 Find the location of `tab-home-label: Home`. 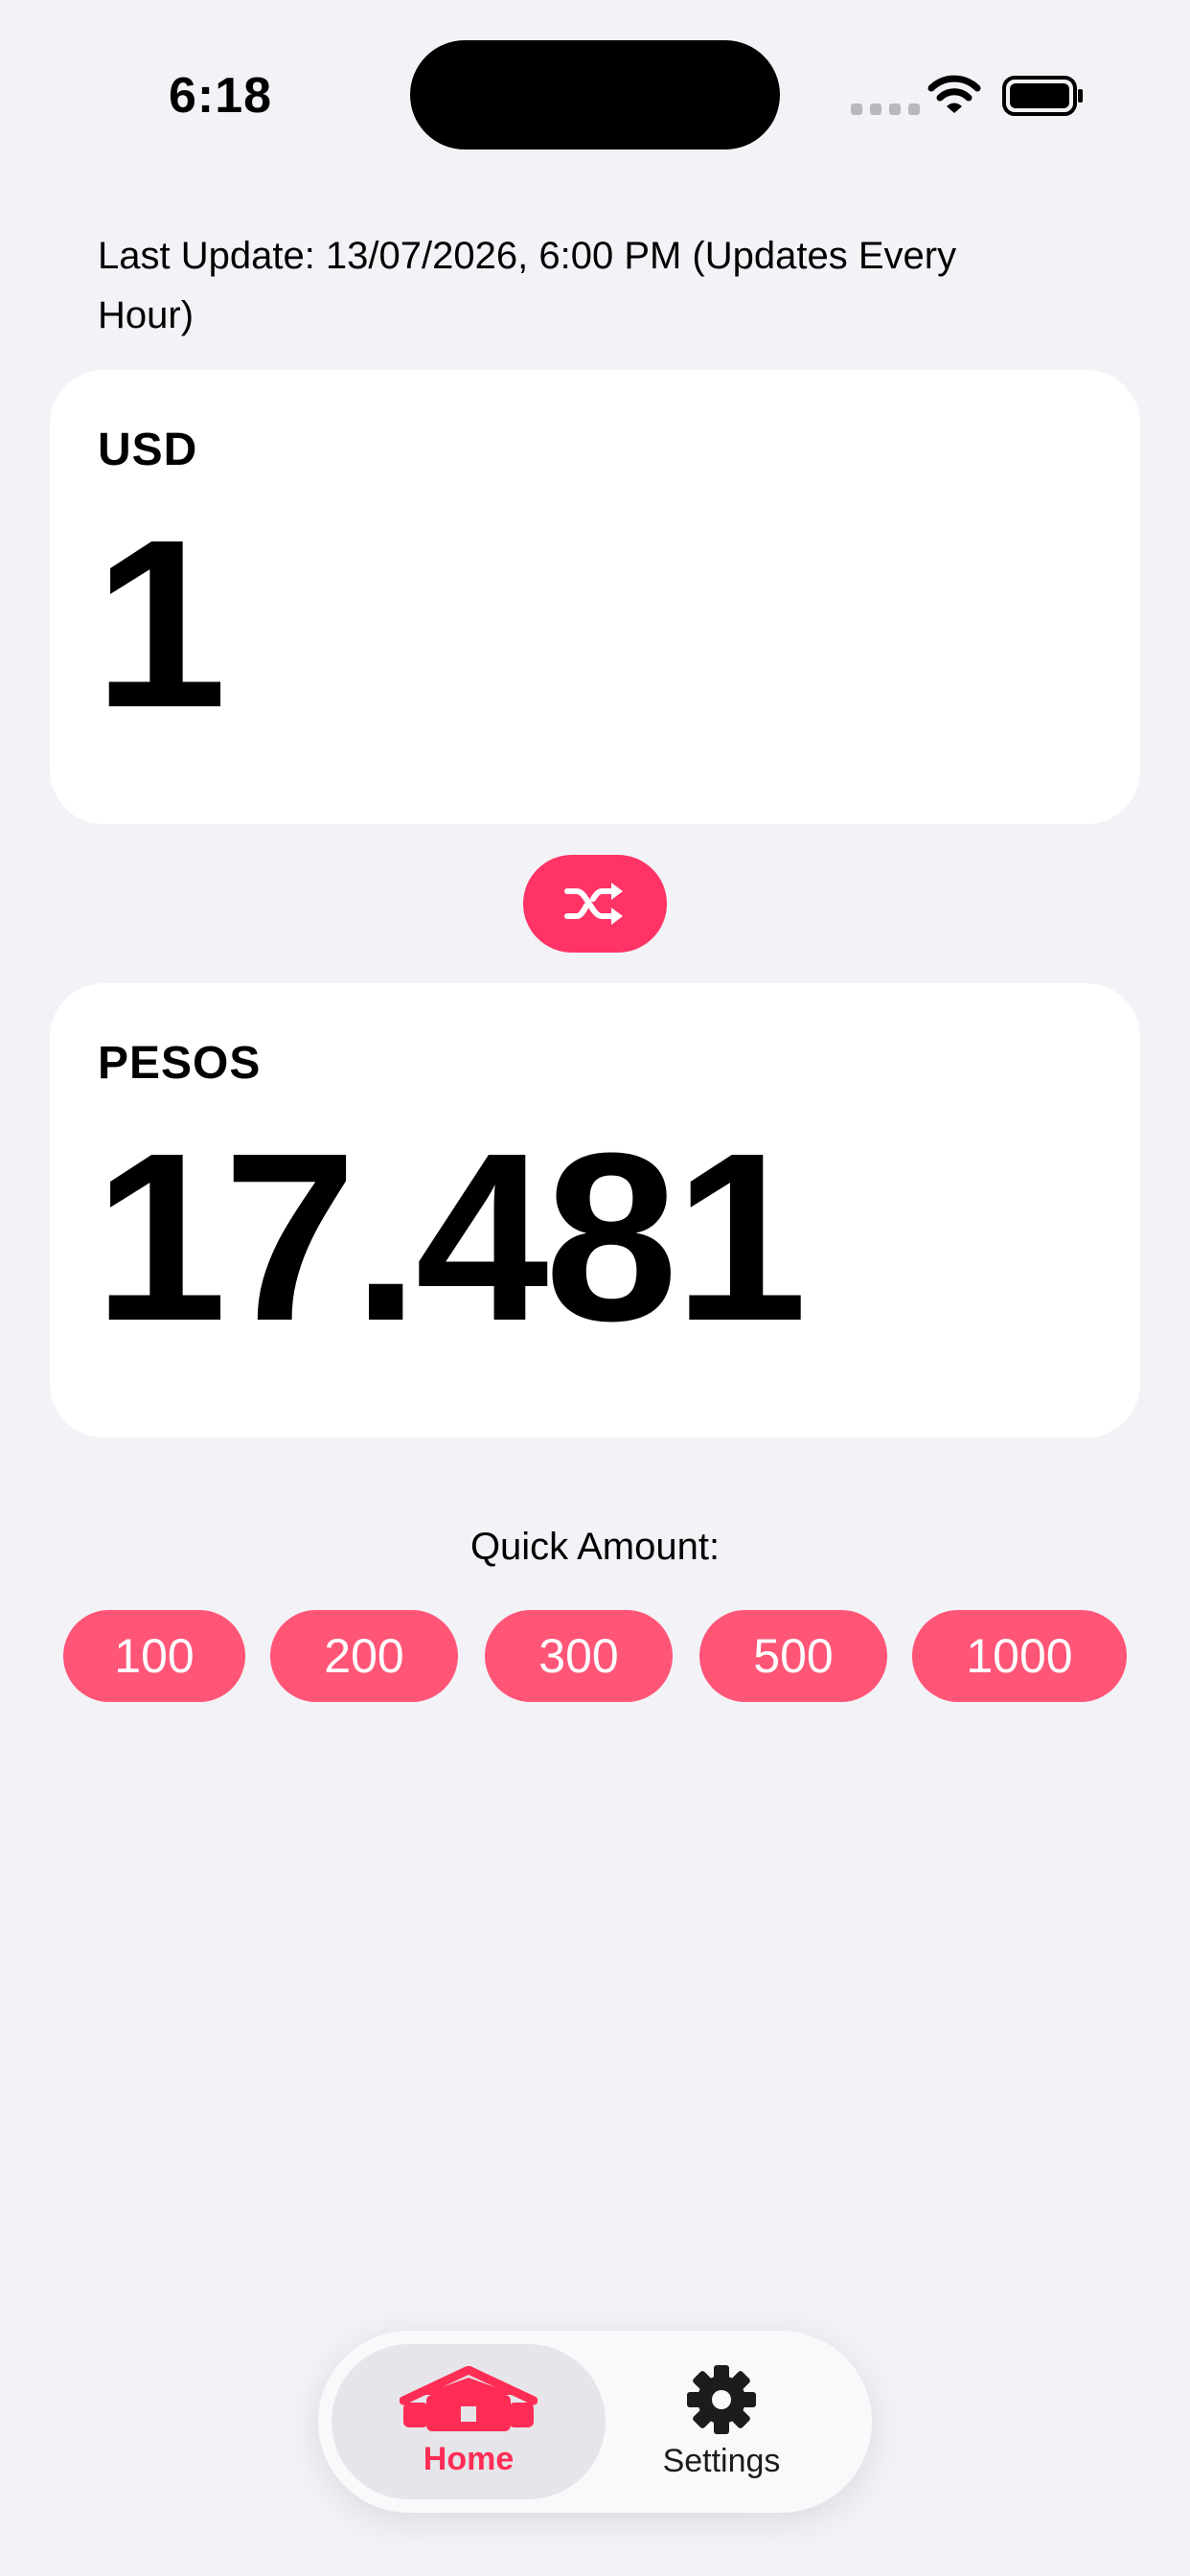

tab-home-label: Home is located at coordinates (469, 2458).